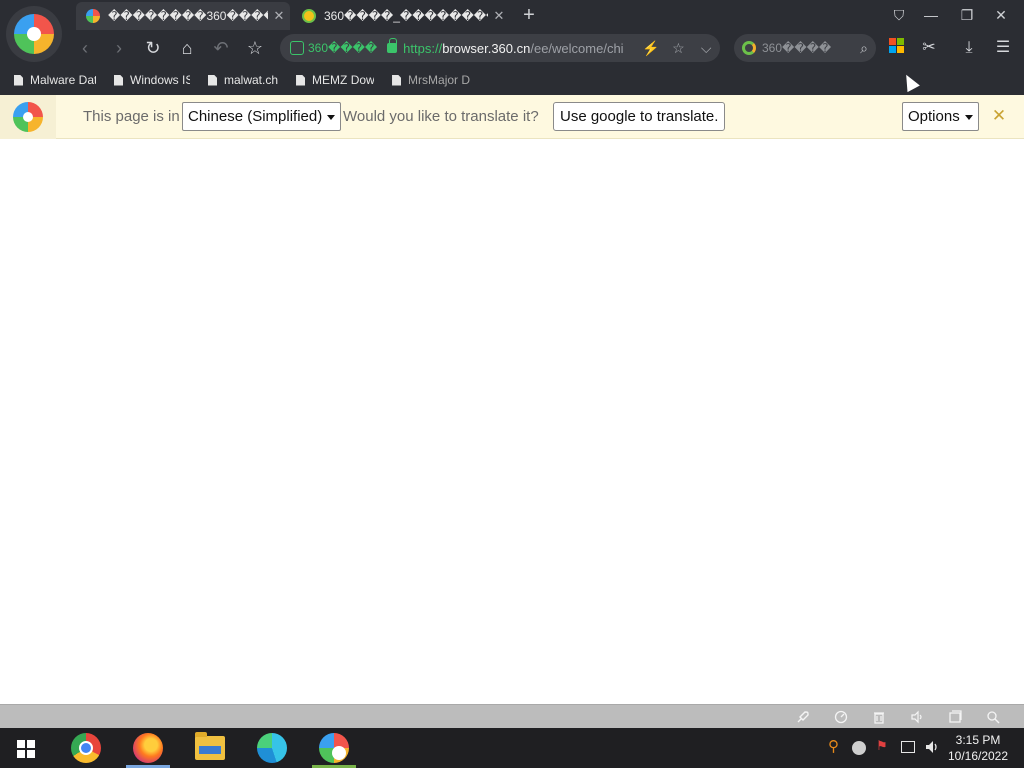 Image resolution: width=1024 pixels, height=768 pixels. Describe the element at coordinates (423, 48) in the screenshot. I see `url-protocol: https://` at that location.